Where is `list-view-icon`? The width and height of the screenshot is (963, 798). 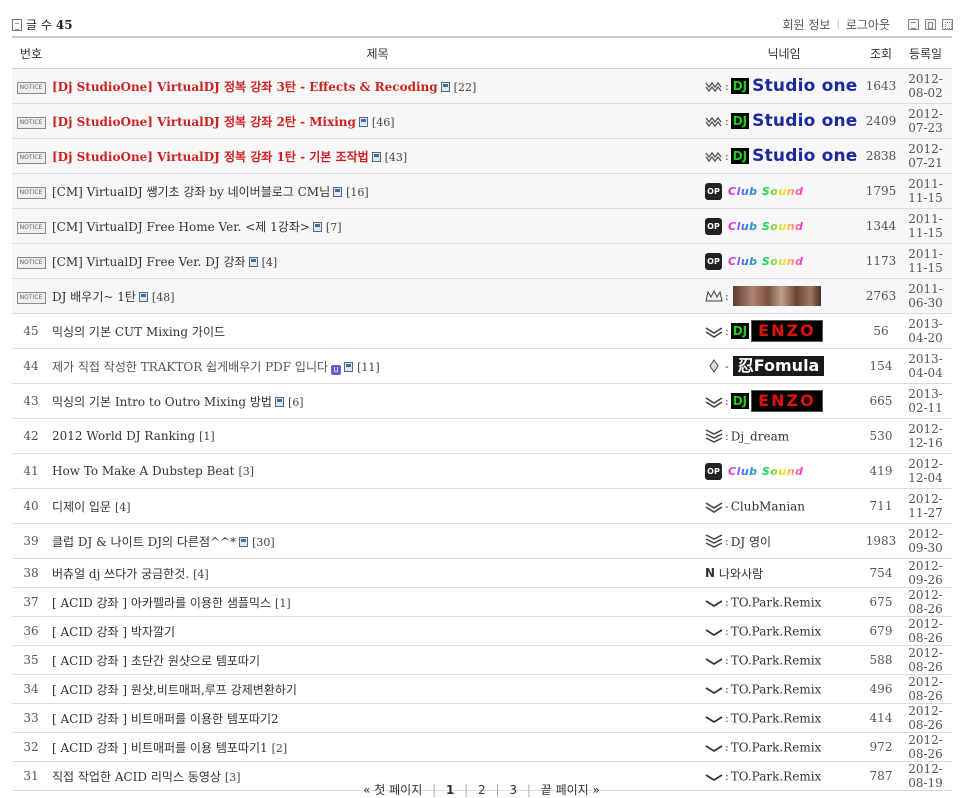 list-view-icon is located at coordinates (913, 24).